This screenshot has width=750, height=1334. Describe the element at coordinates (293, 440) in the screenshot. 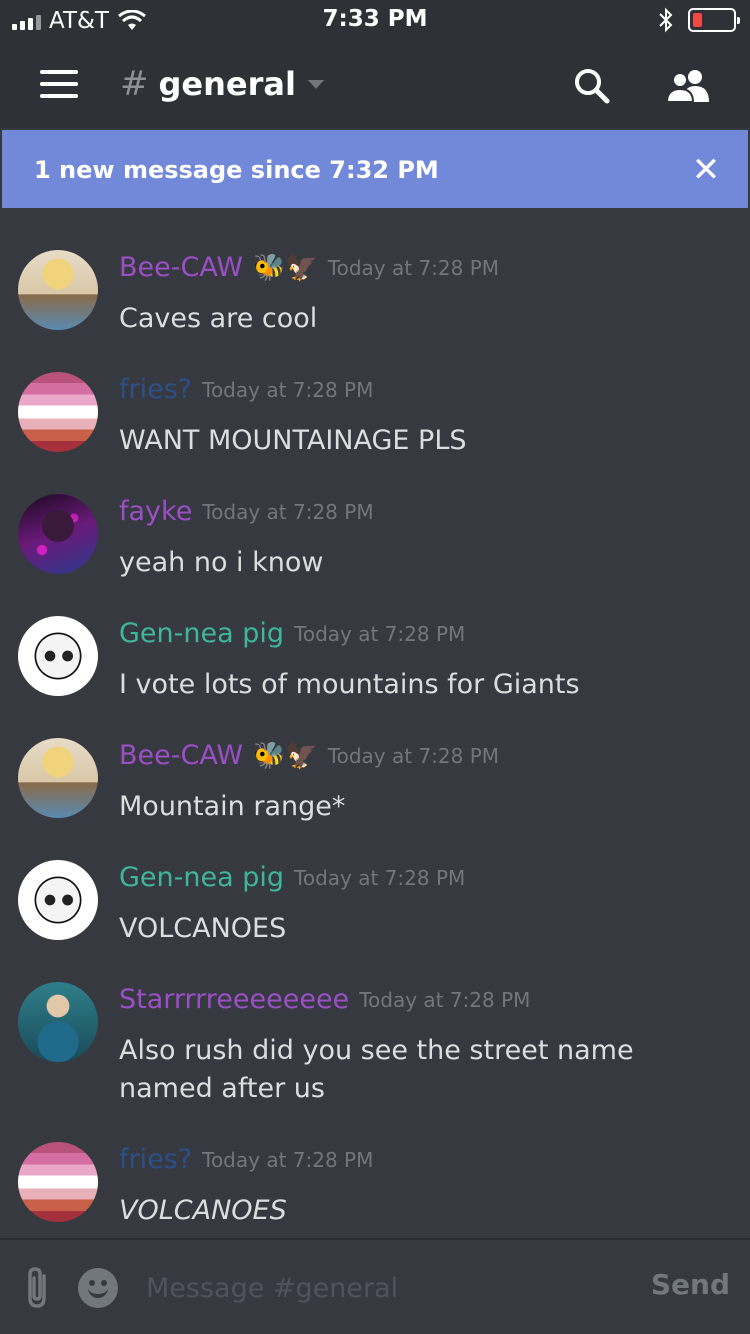

I see `message-text: WANT MOUNTAINAGE PLS` at that location.